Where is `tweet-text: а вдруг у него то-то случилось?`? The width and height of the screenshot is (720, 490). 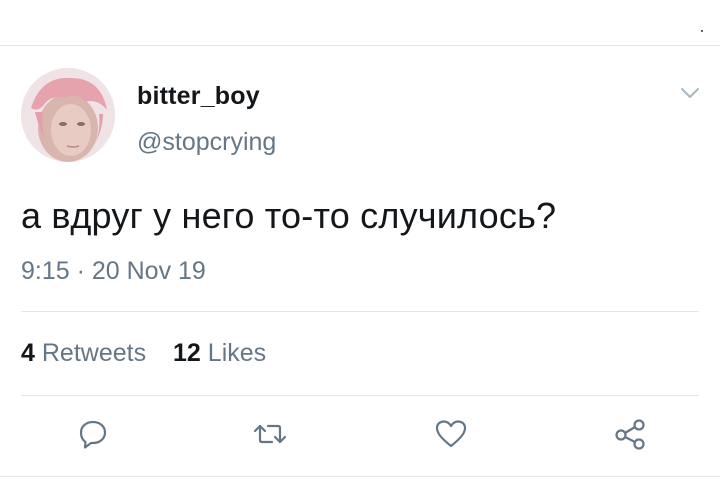 tweet-text: а вдруг у него то-то случилось? is located at coordinates (289, 215).